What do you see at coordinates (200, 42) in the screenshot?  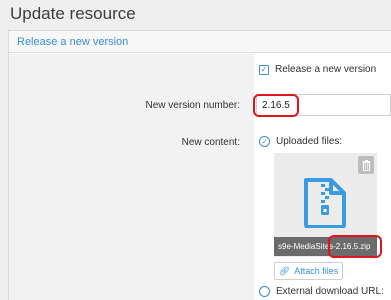 I see `panel-header: Release a new version` at bounding box center [200, 42].